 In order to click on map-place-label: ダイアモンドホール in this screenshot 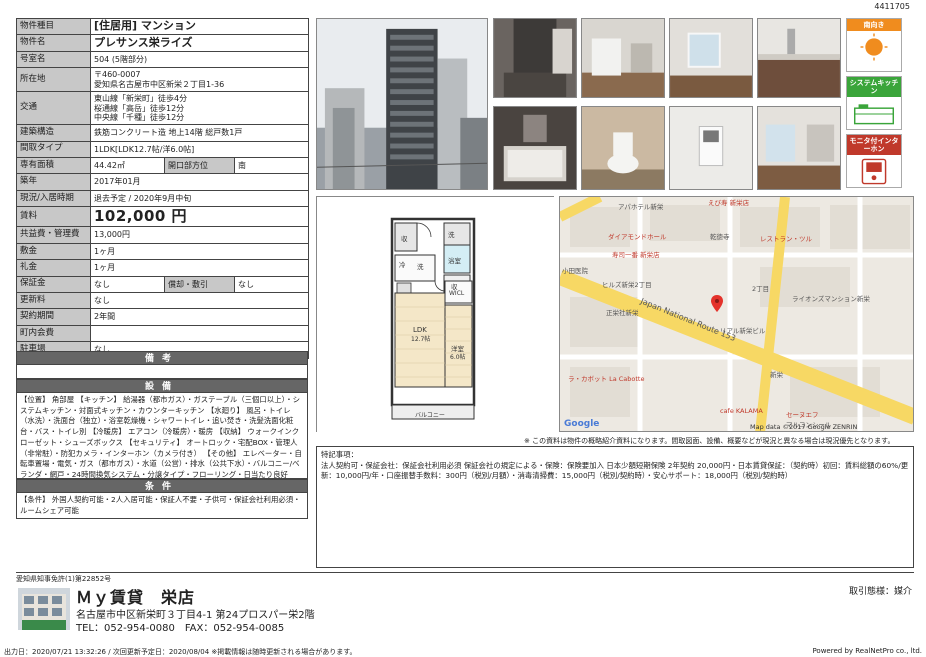, I will do `click(637, 237)`.